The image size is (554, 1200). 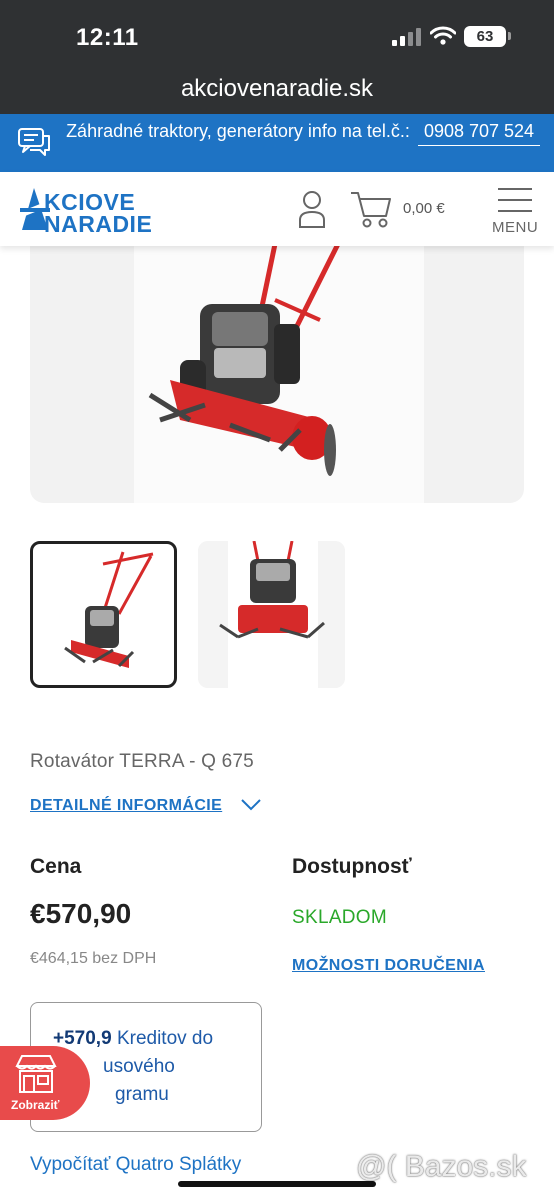 What do you see at coordinates (277, 209) in the screenshot?
I see `site-header: KCIOVE NARADIE 0,00 € MENU` at bounding box center [277, 209].